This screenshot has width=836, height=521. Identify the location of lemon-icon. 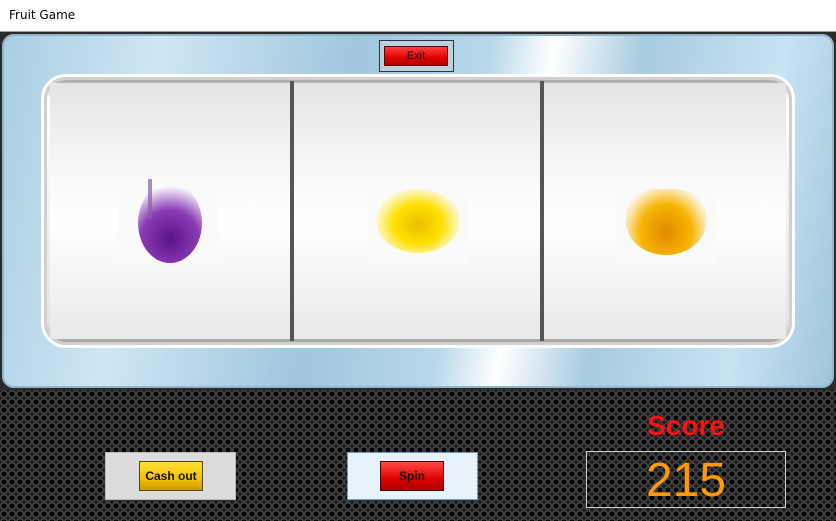
(418, 221).